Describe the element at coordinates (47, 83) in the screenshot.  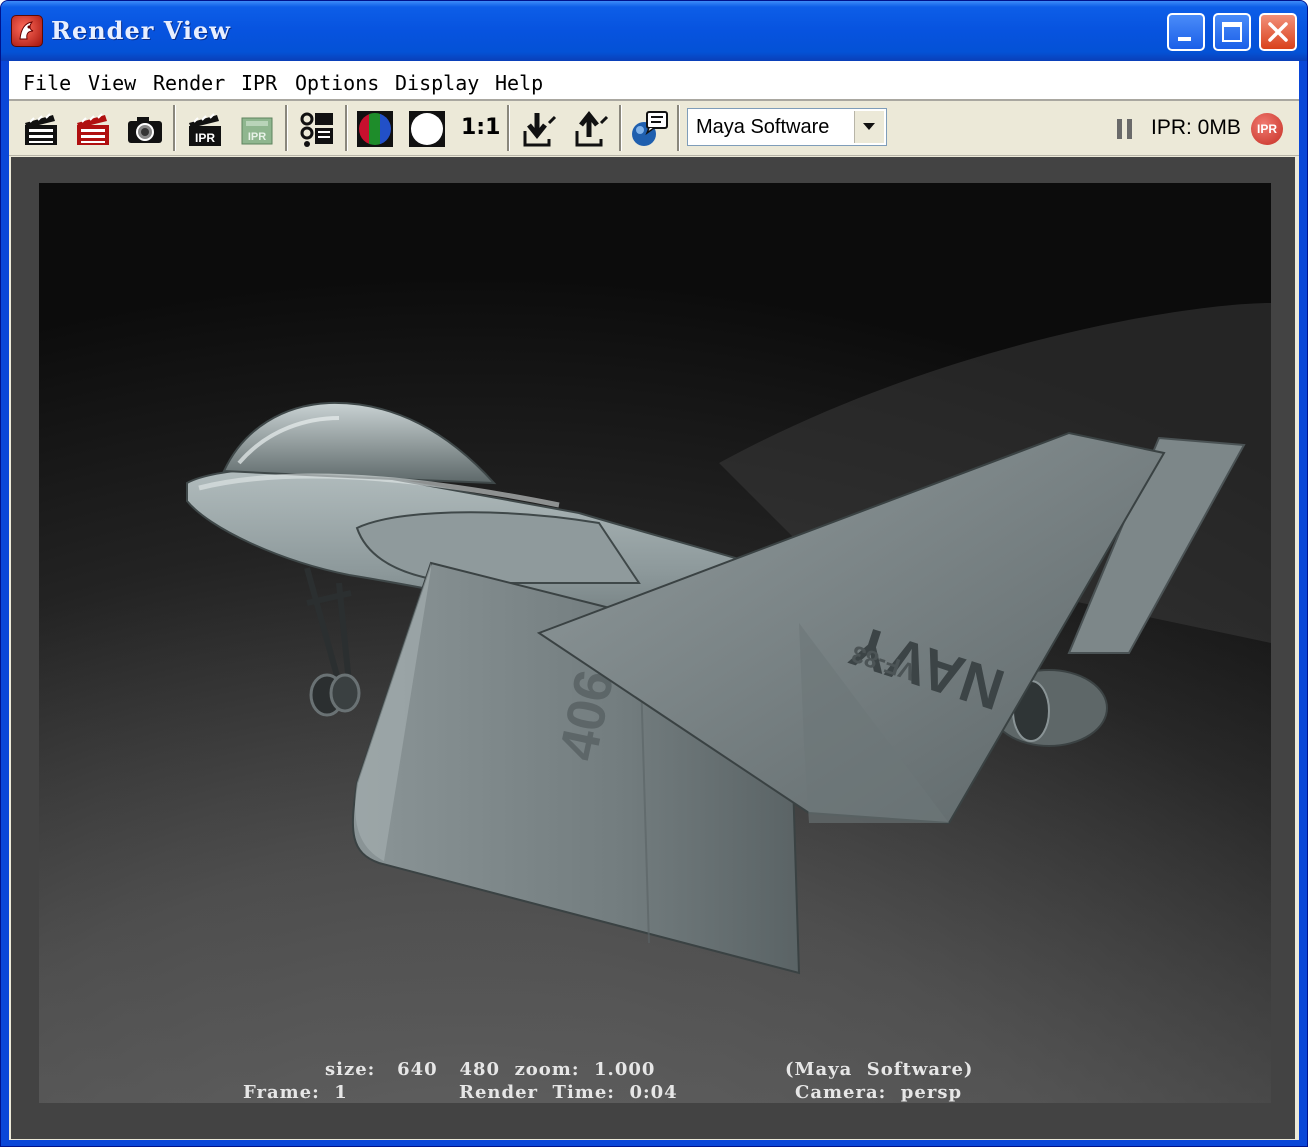
I see `menu-file: File` at that location.